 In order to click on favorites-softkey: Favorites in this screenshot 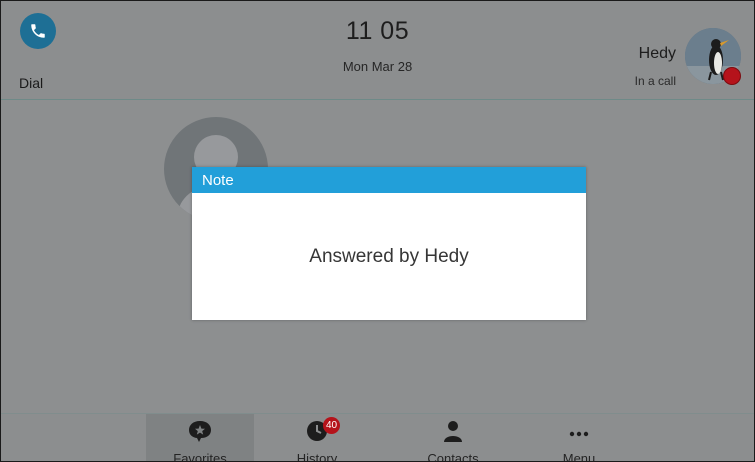, I will do `click(200, 438)`.